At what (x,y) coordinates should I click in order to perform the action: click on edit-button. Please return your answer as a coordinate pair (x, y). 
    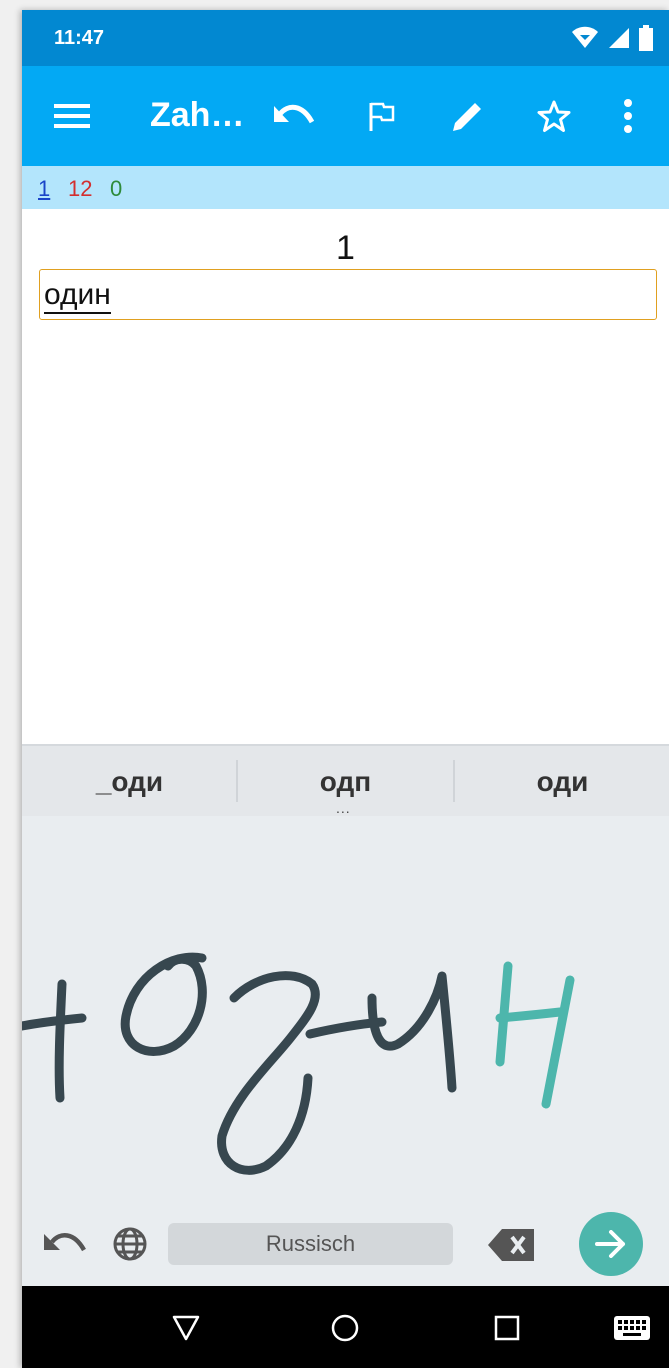
    Looking at the image, I should click on (468, 116).